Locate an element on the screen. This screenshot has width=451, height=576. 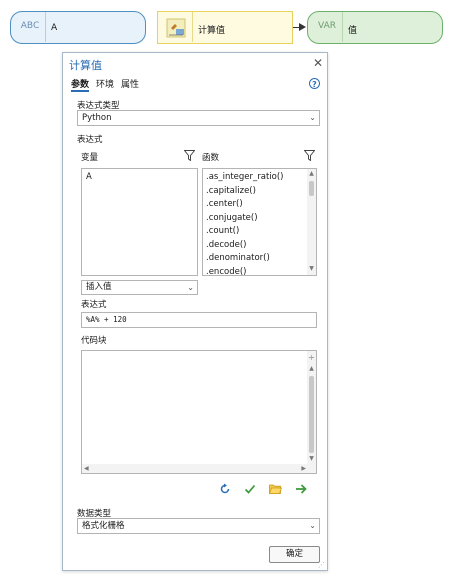
data-type-dropdown: 格式化栅格 ⌄ is located at coordinates (198, 526).